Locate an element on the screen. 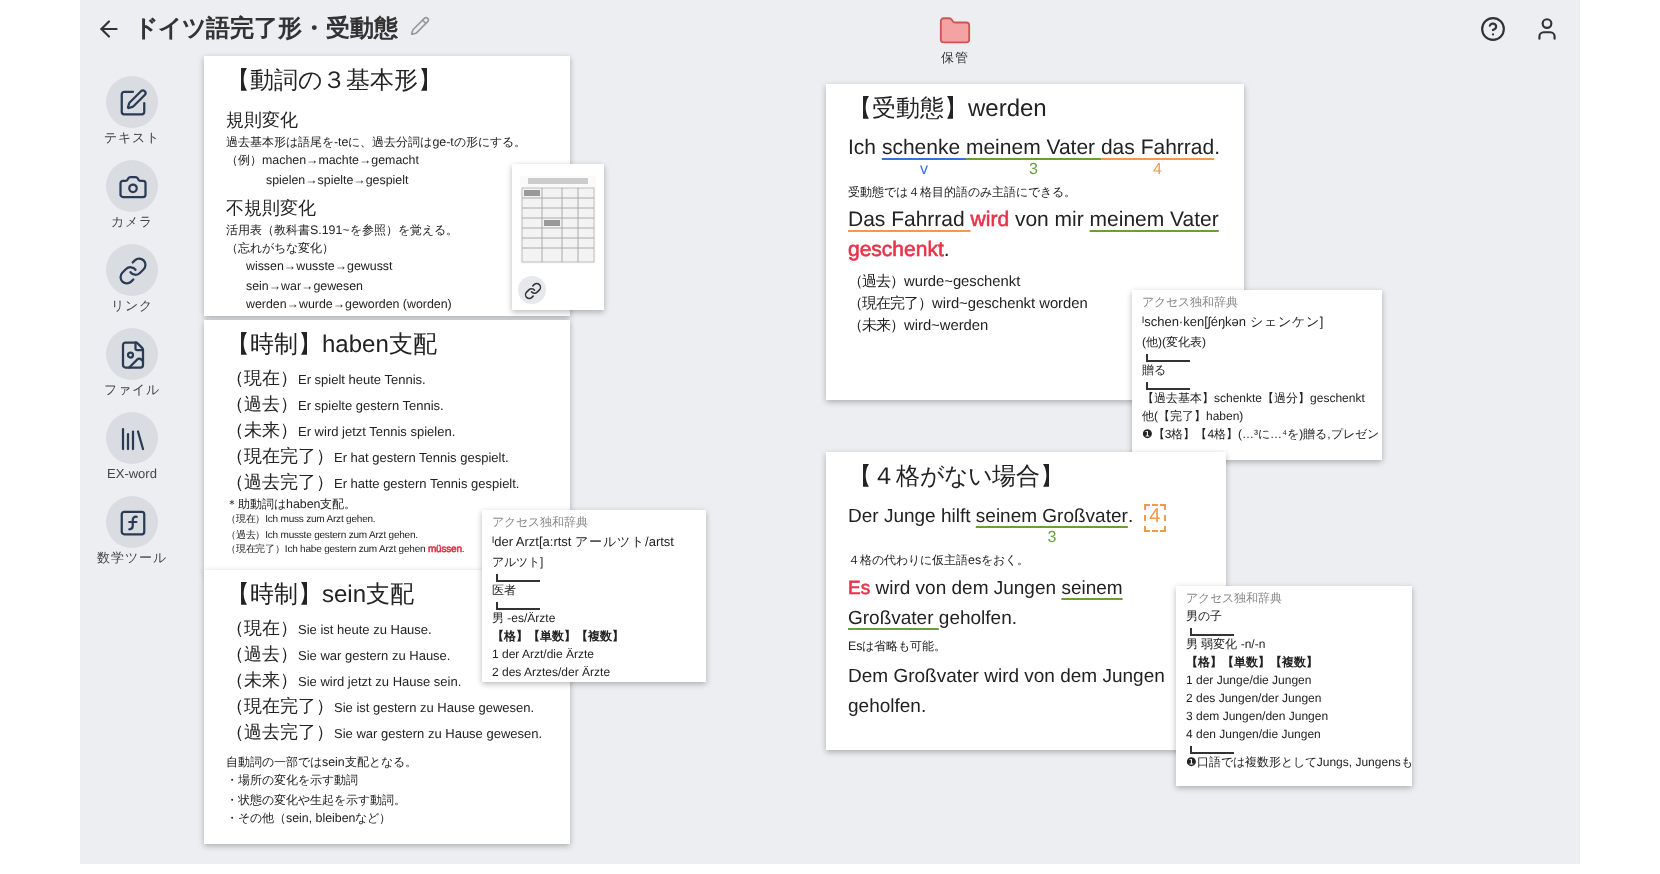  text-edit-icon is located at coordinates (132, 102).